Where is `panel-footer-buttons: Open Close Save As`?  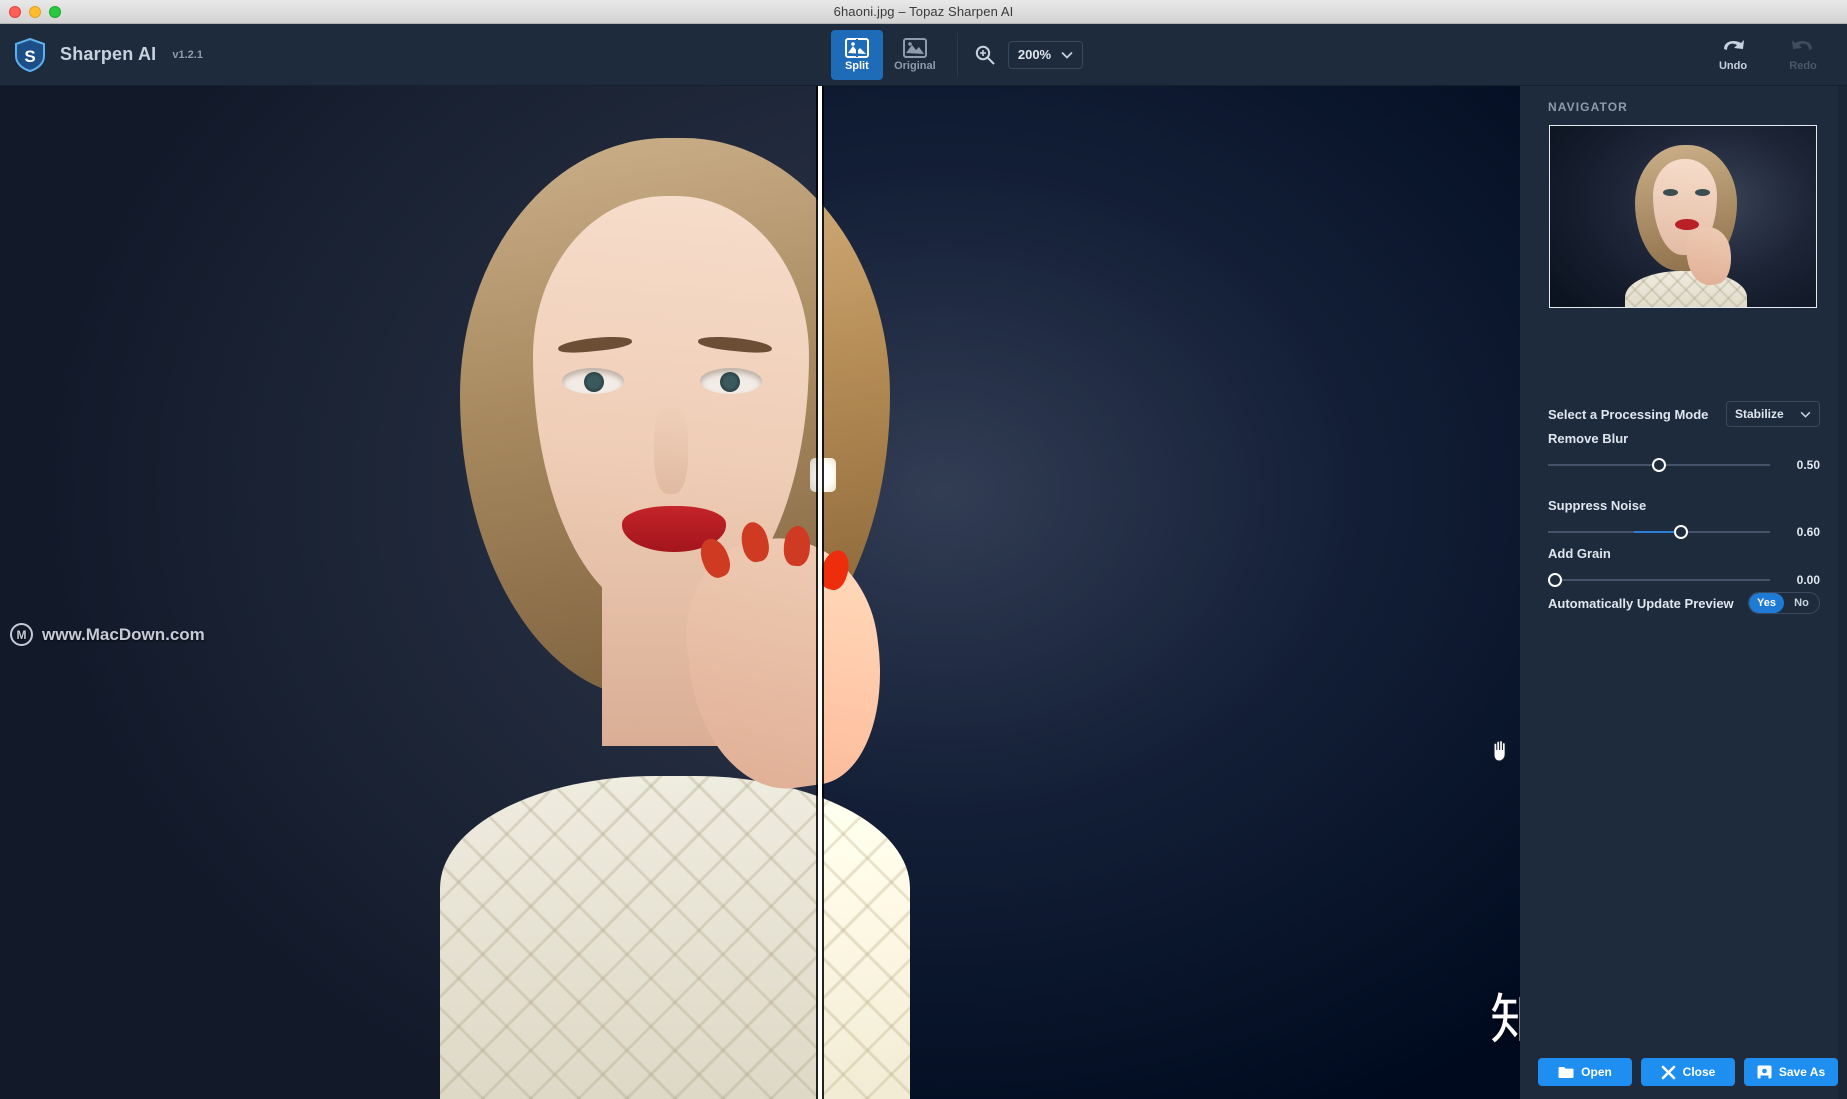 panel-footer-buttons: Open Close Save As is located at coordinates (1688, 1072).